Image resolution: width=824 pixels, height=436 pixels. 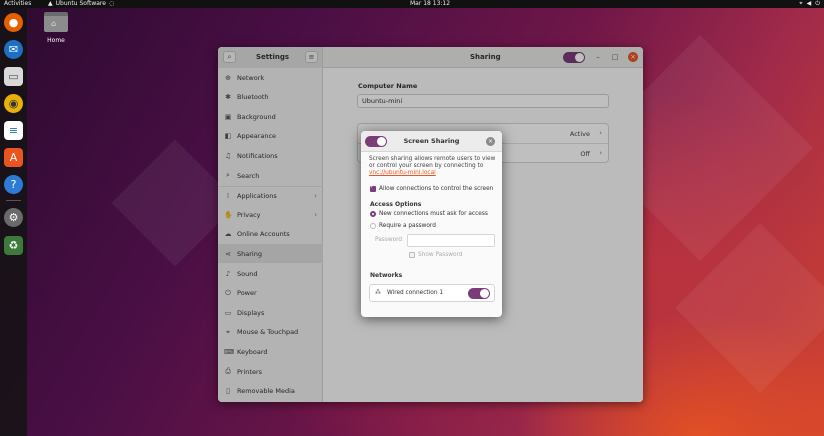 What do you see at coordinates (13, 157) in the screenshot?
I see `software-icon: A` at bounding box center [13, 157].